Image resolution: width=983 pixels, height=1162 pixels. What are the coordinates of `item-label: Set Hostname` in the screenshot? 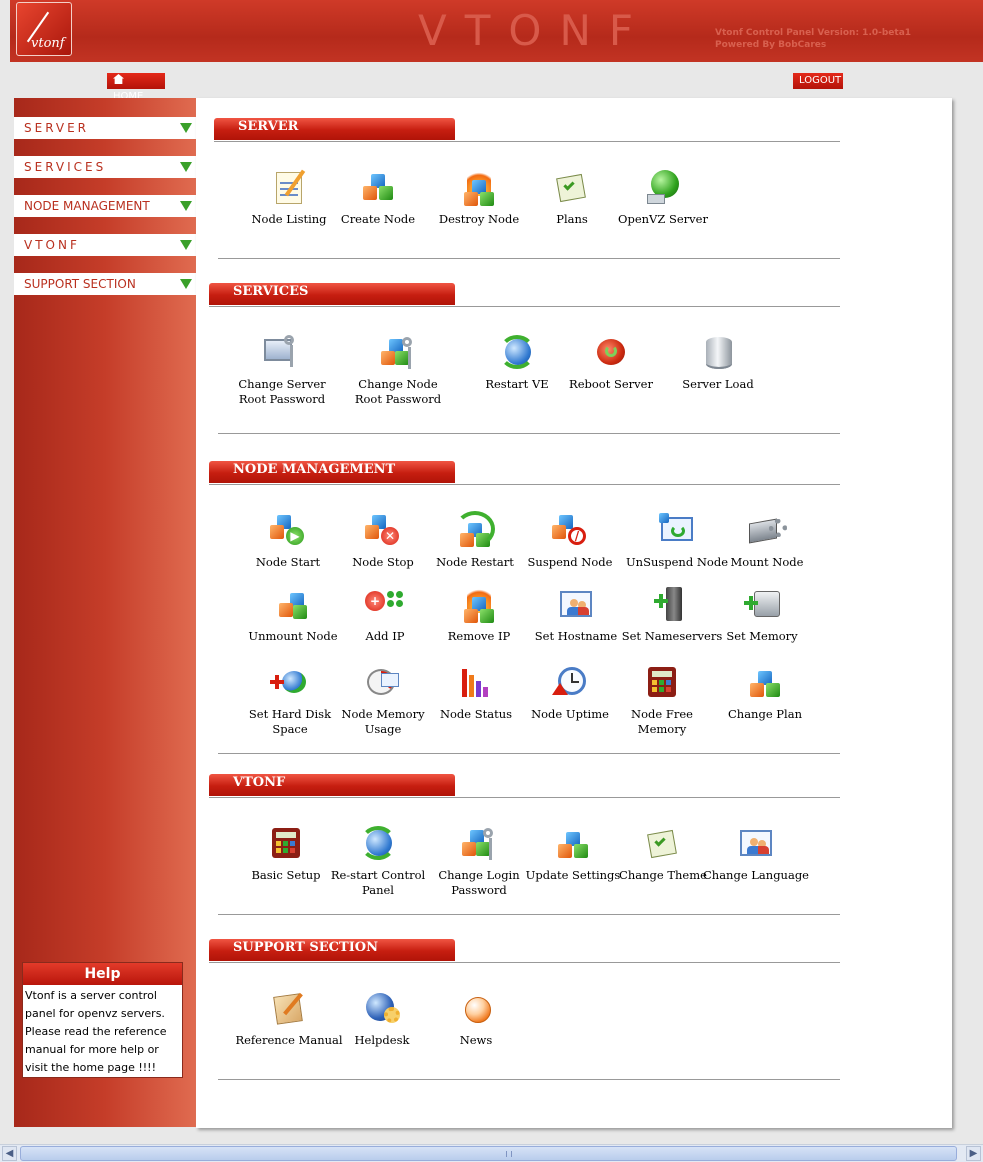 It's located at (576, 636).